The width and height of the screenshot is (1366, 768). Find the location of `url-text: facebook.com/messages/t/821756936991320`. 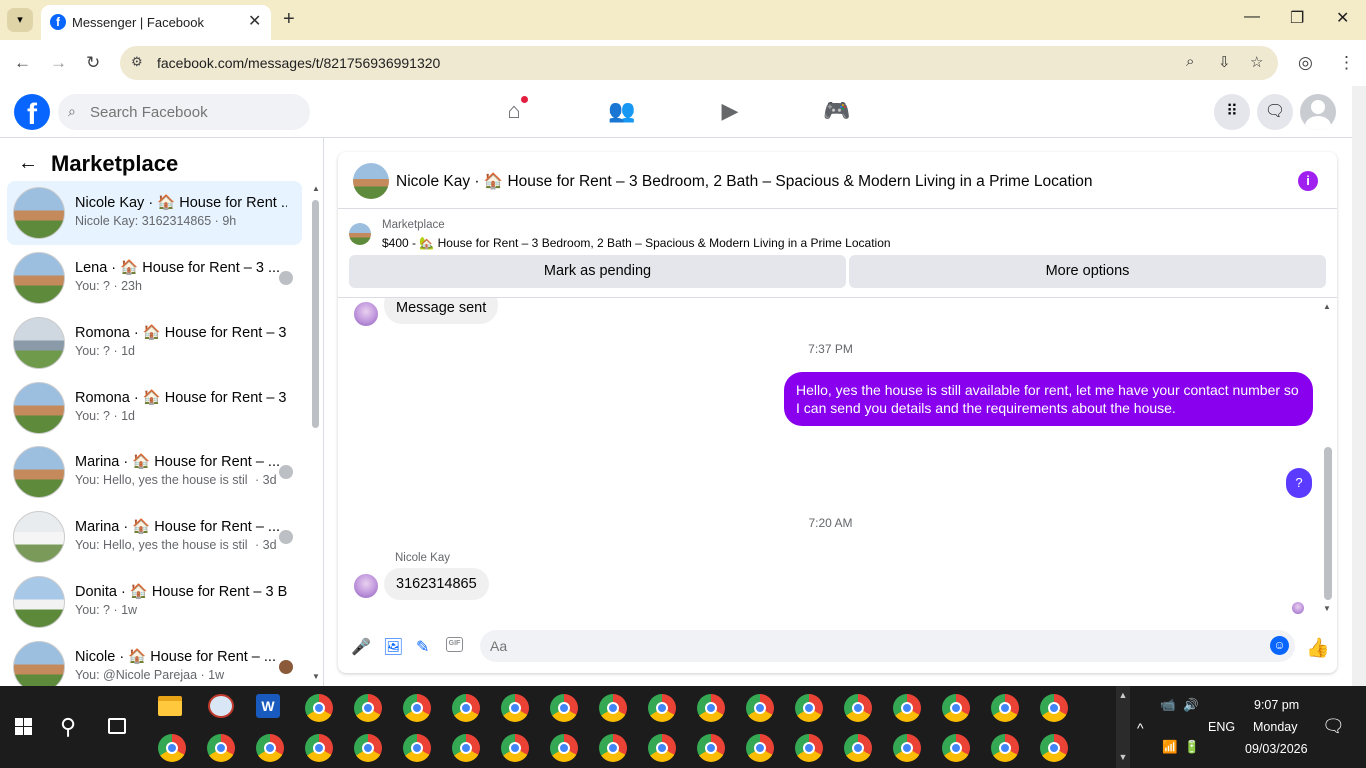

url-text: facebook.com/messages/t/821756936991320 is located at coordinates (298, 63).